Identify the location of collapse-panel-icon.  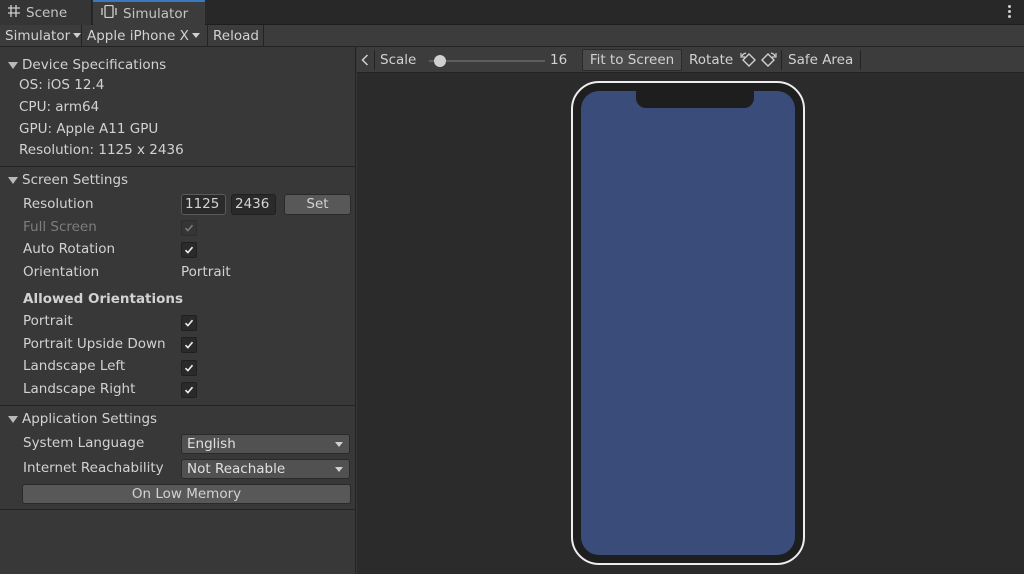
(368, 60).